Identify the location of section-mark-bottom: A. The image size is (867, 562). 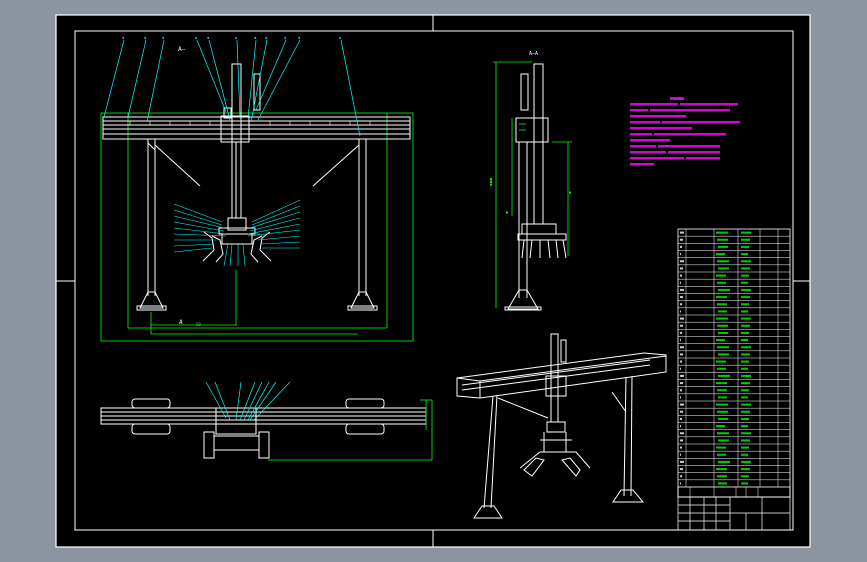
(181, 322).